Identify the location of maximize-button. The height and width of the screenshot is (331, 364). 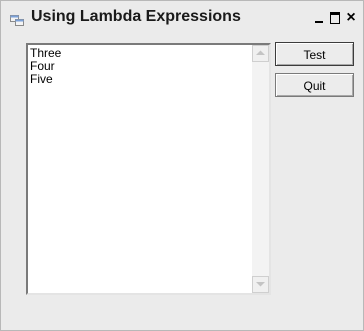
(335, 17).